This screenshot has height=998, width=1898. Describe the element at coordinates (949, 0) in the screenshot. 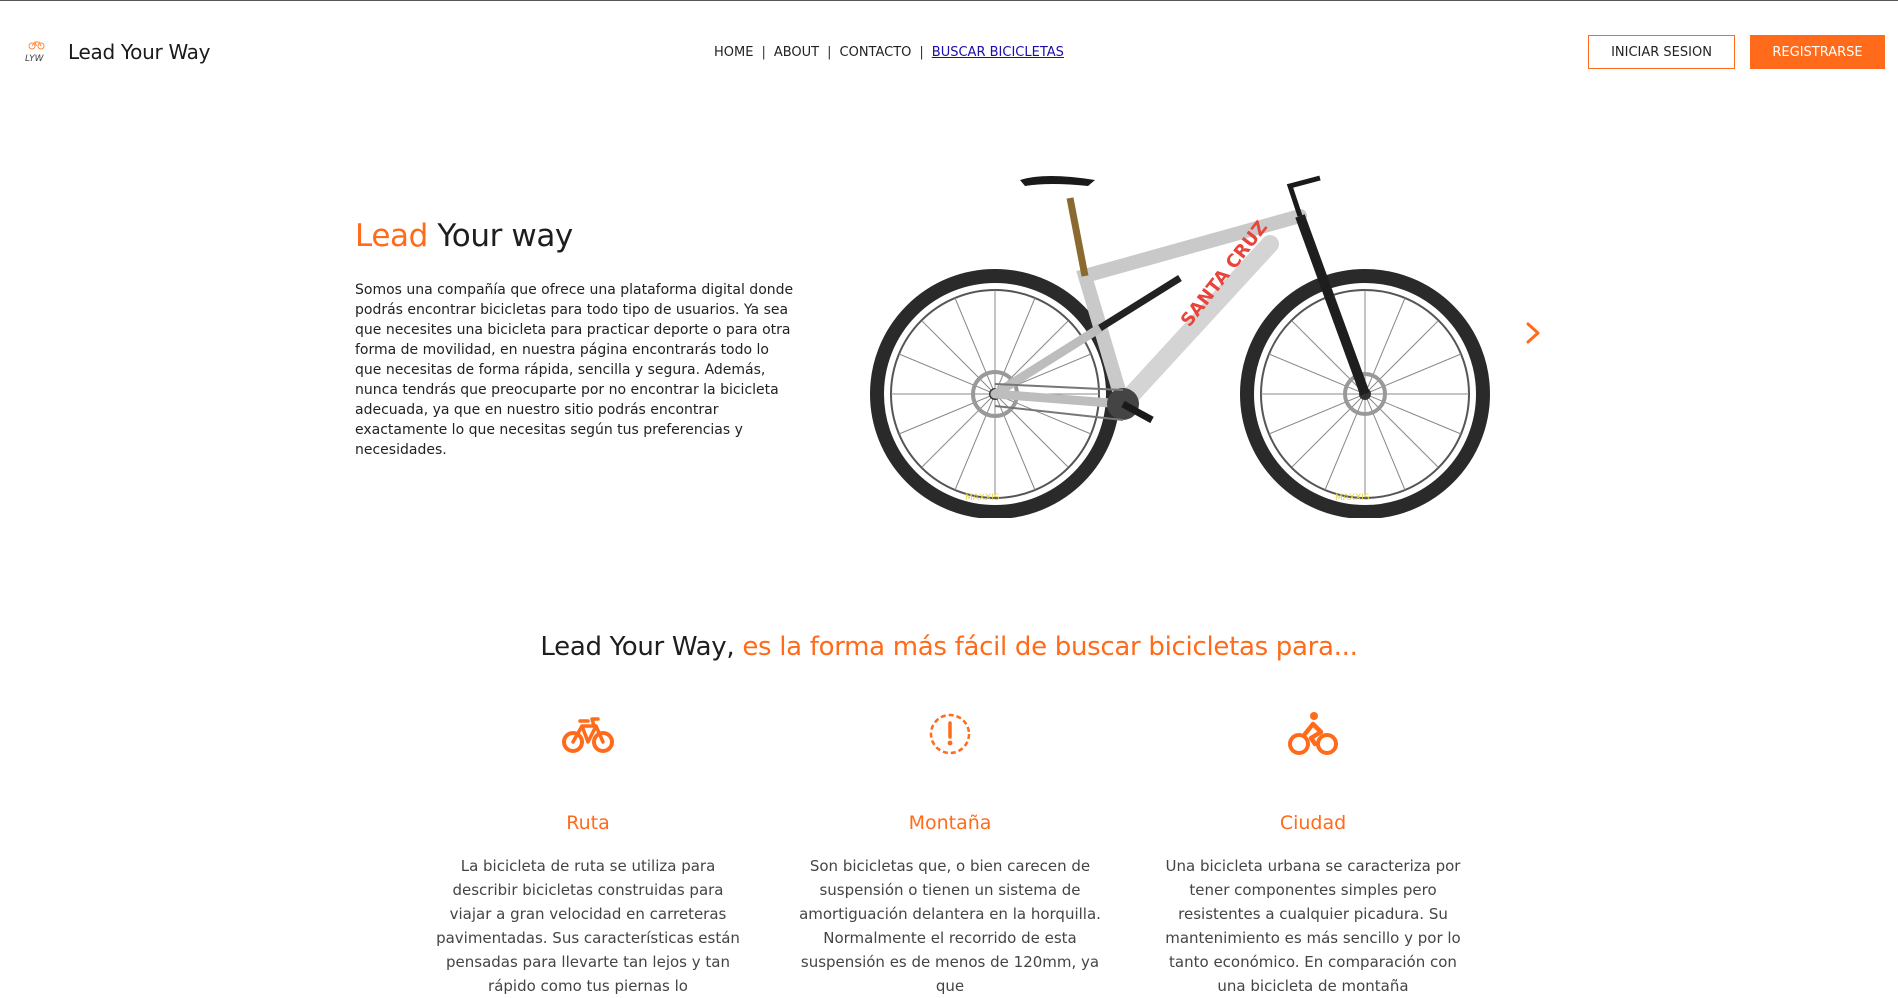

I see `top-border` at that location.